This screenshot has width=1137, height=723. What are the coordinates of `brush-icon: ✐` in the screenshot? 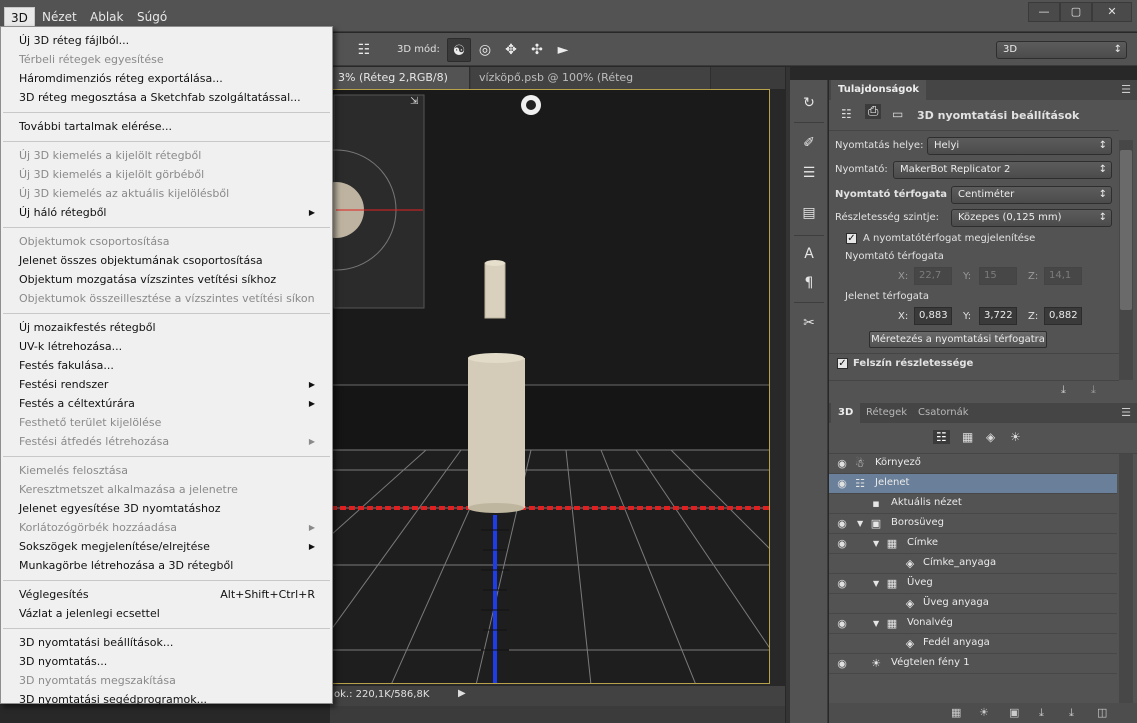 It's located at (809, 143).